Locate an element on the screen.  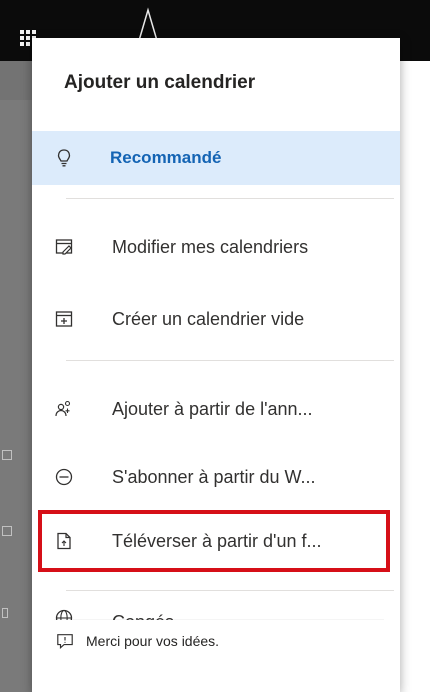
feedback-label: Merci pour vos idées. is located at coordinates (153, 641).